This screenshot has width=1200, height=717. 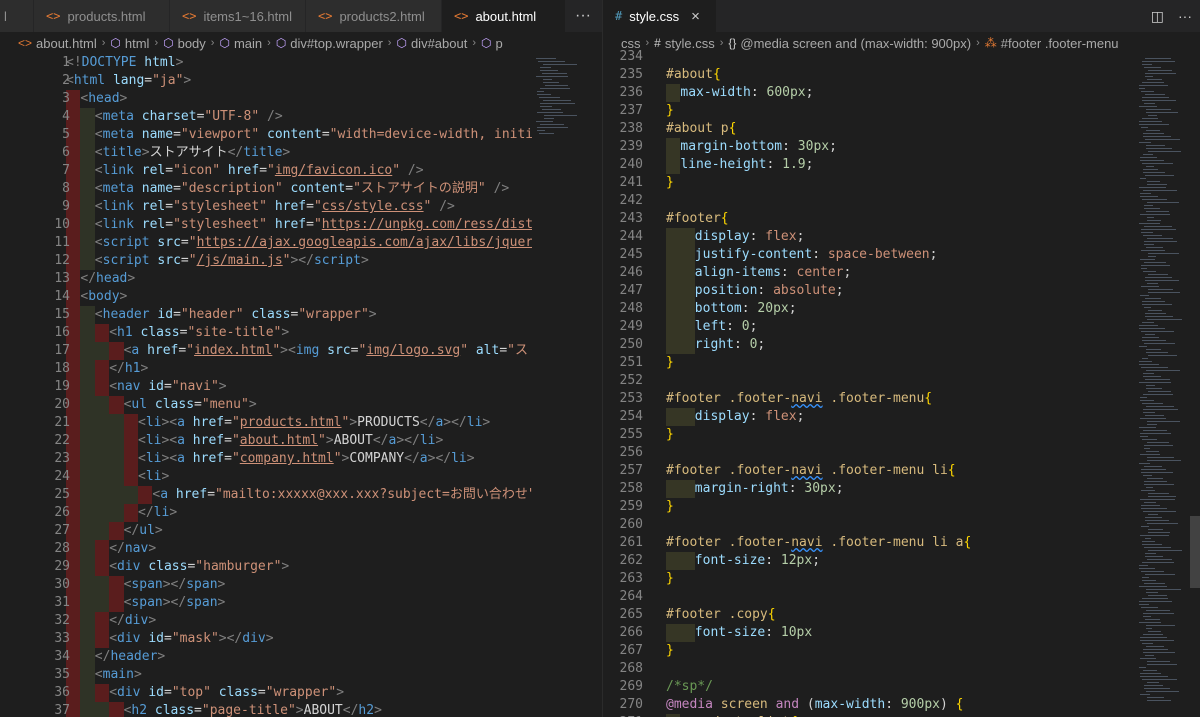 I want to click on line-number: 236, so click(x=631, y=92).